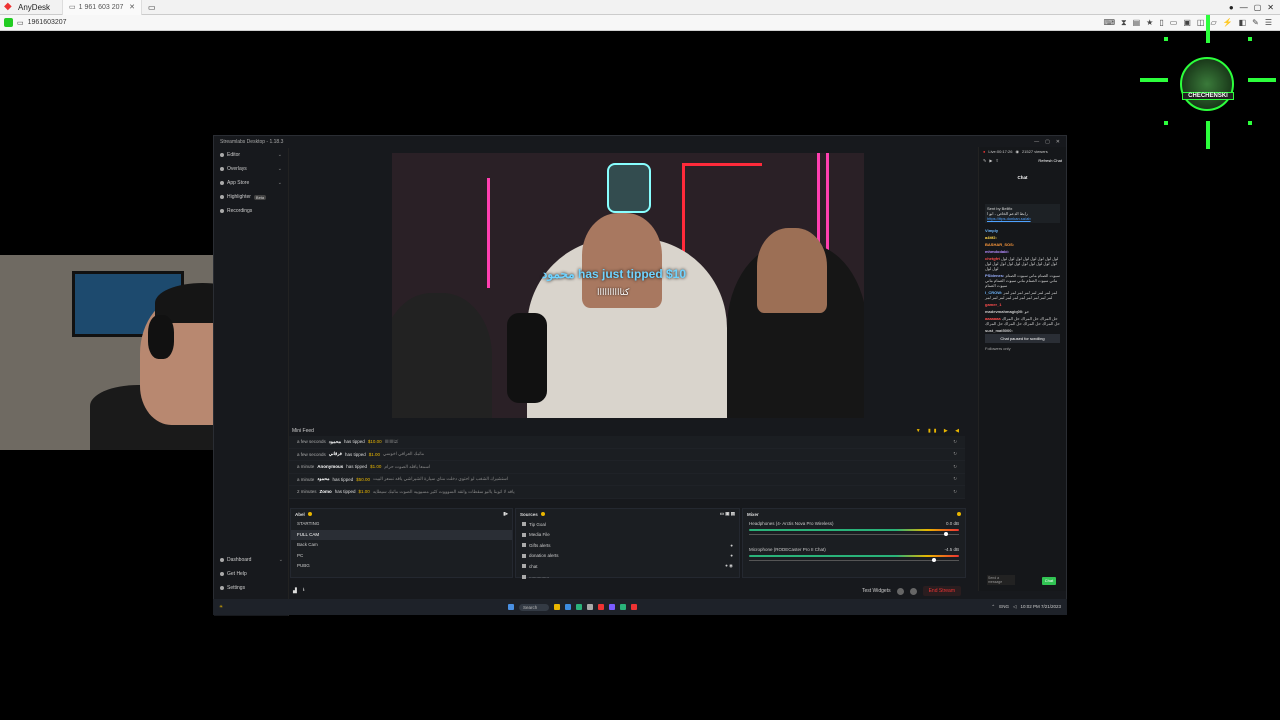 The width and height of the screenshot is (1280, 720). I want to click on chat-paused-banner: Chat paused for scrolling, so click(1022, 338).